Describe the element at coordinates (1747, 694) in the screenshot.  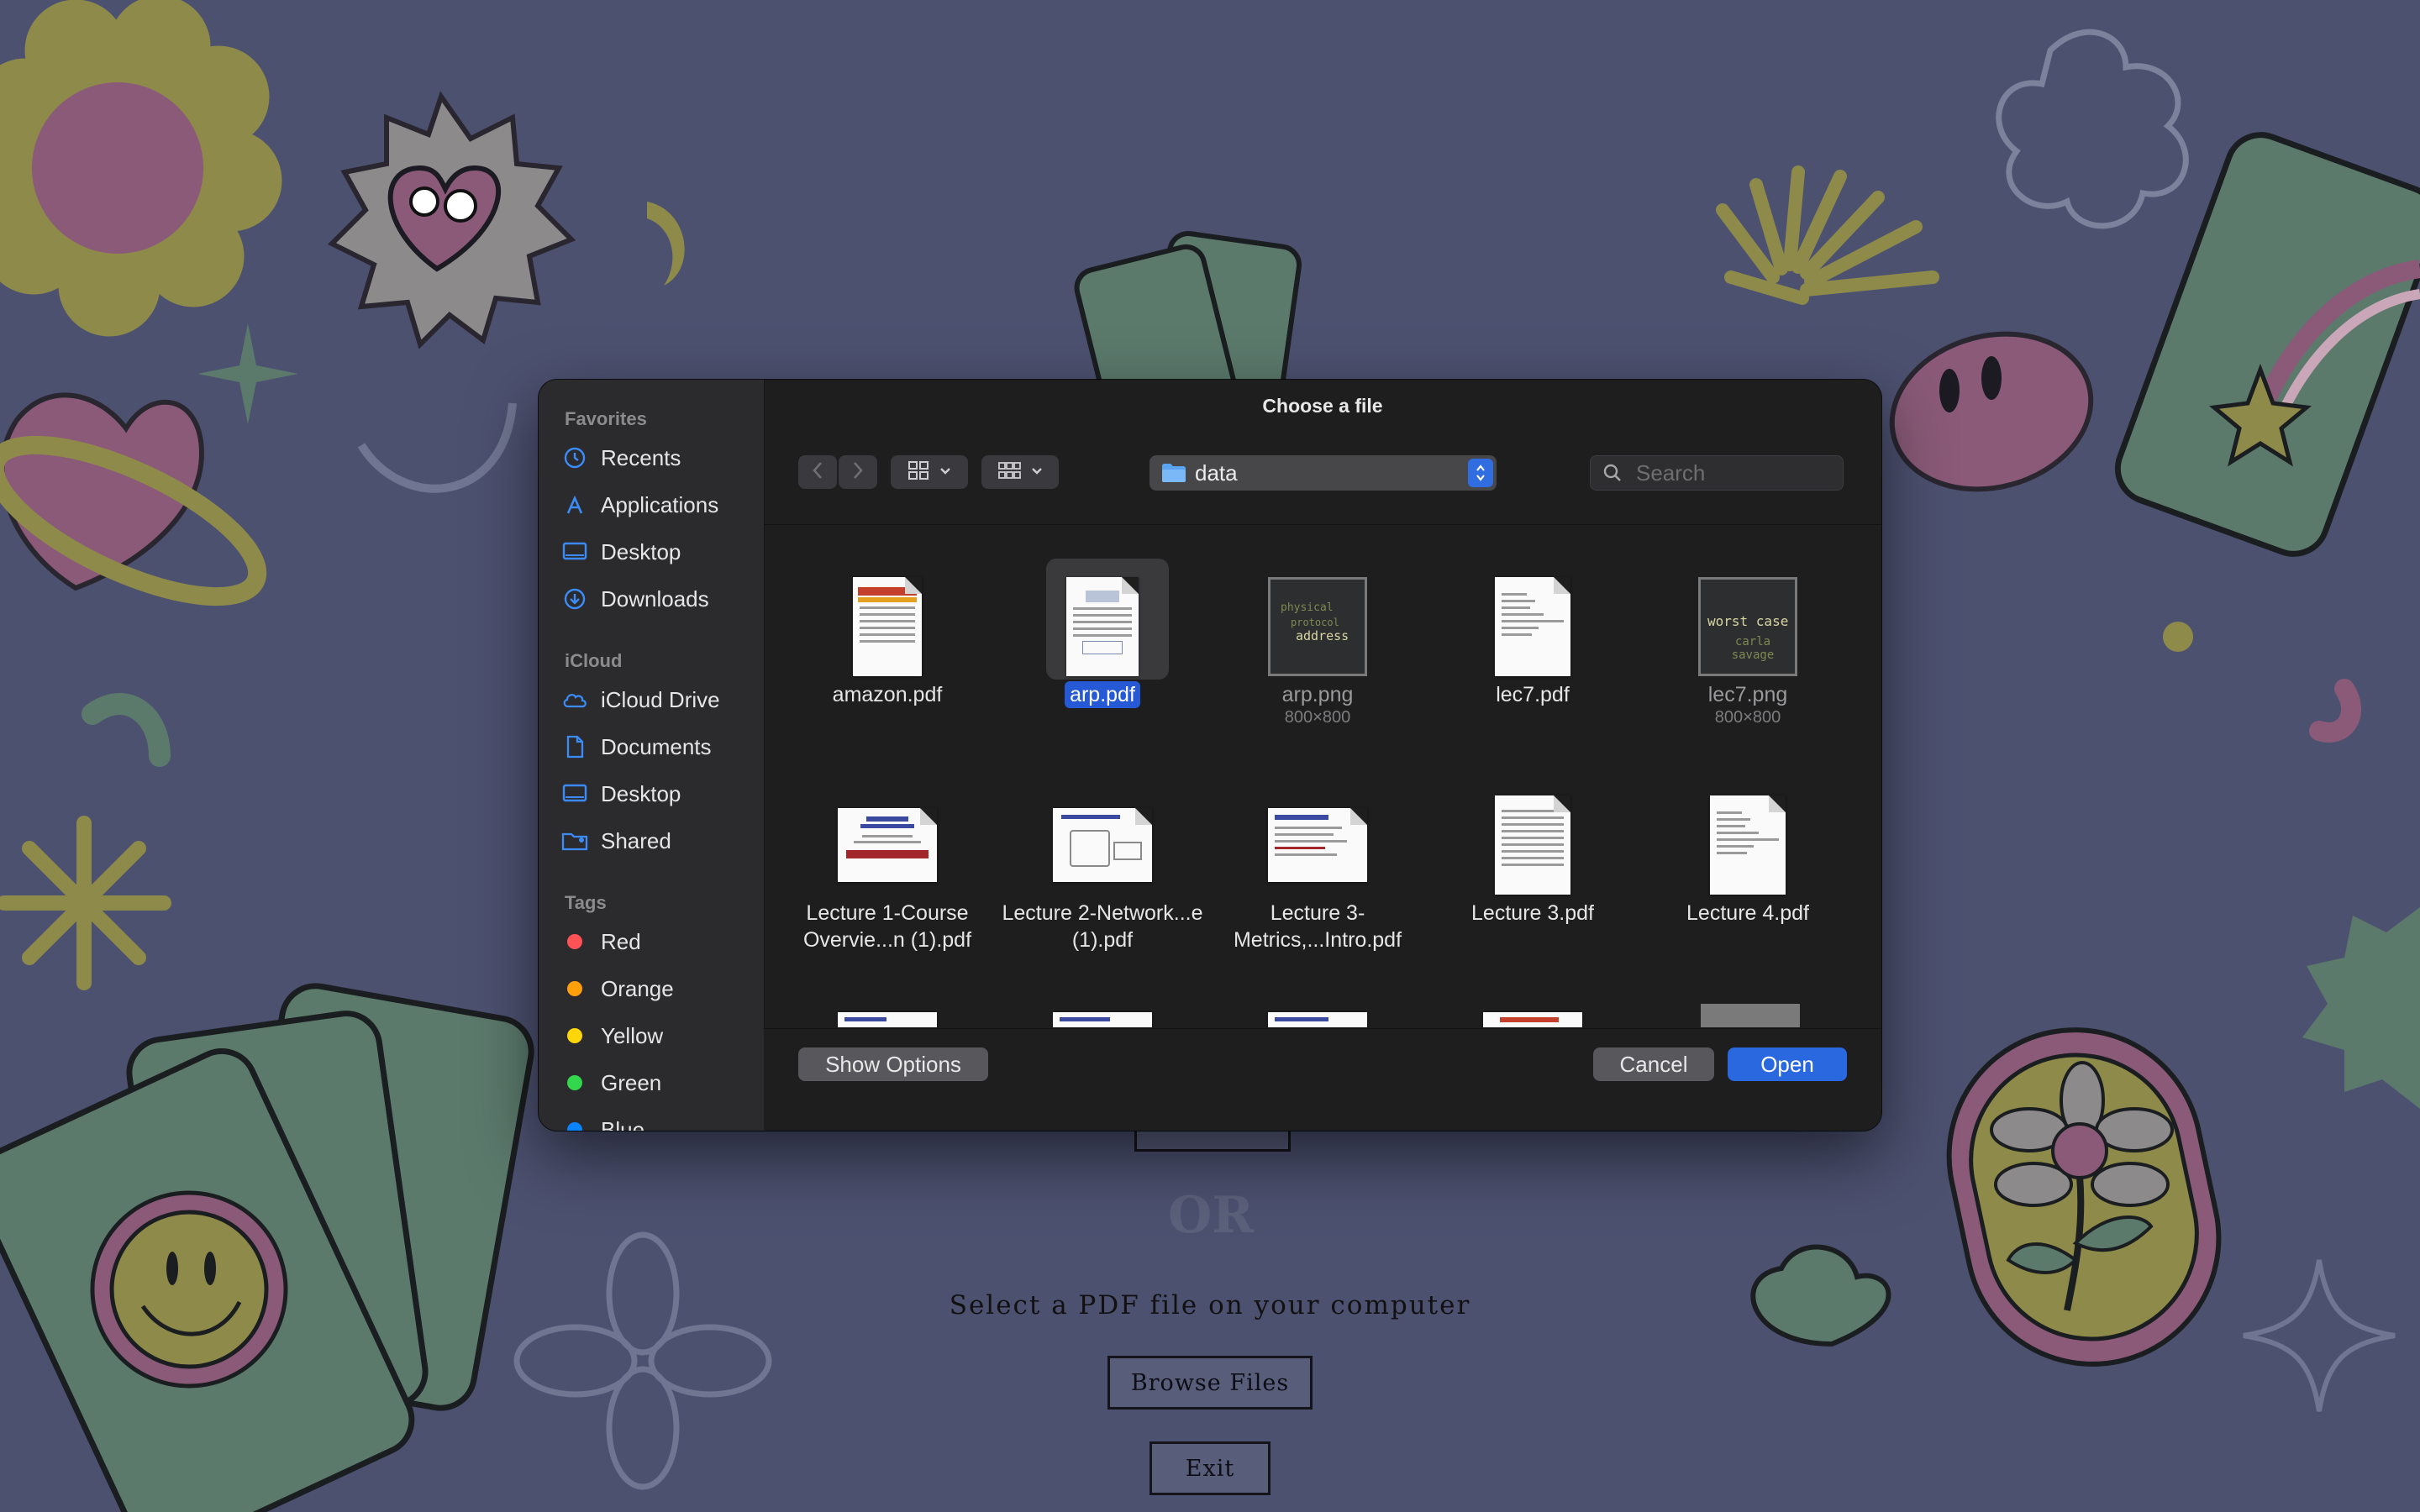
I see `file-name: lec7.png` at that location.